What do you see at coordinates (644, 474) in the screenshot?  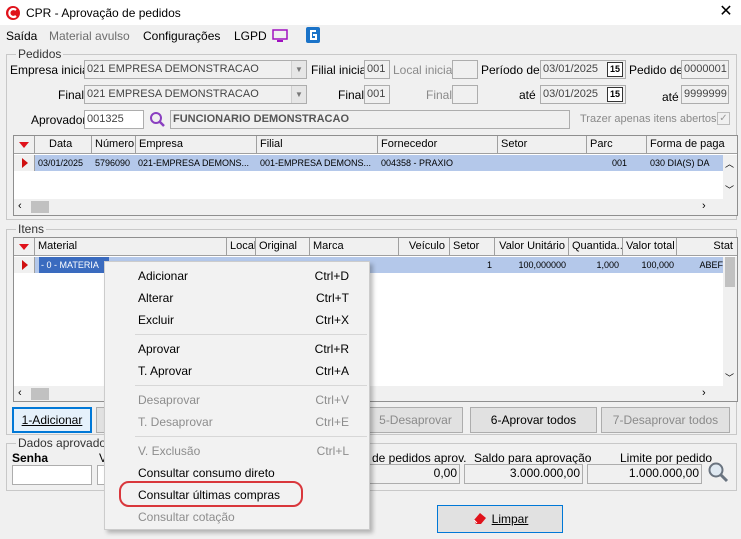 I see `limite-field: 1.000.000,00` at bounding box center [644, 474].